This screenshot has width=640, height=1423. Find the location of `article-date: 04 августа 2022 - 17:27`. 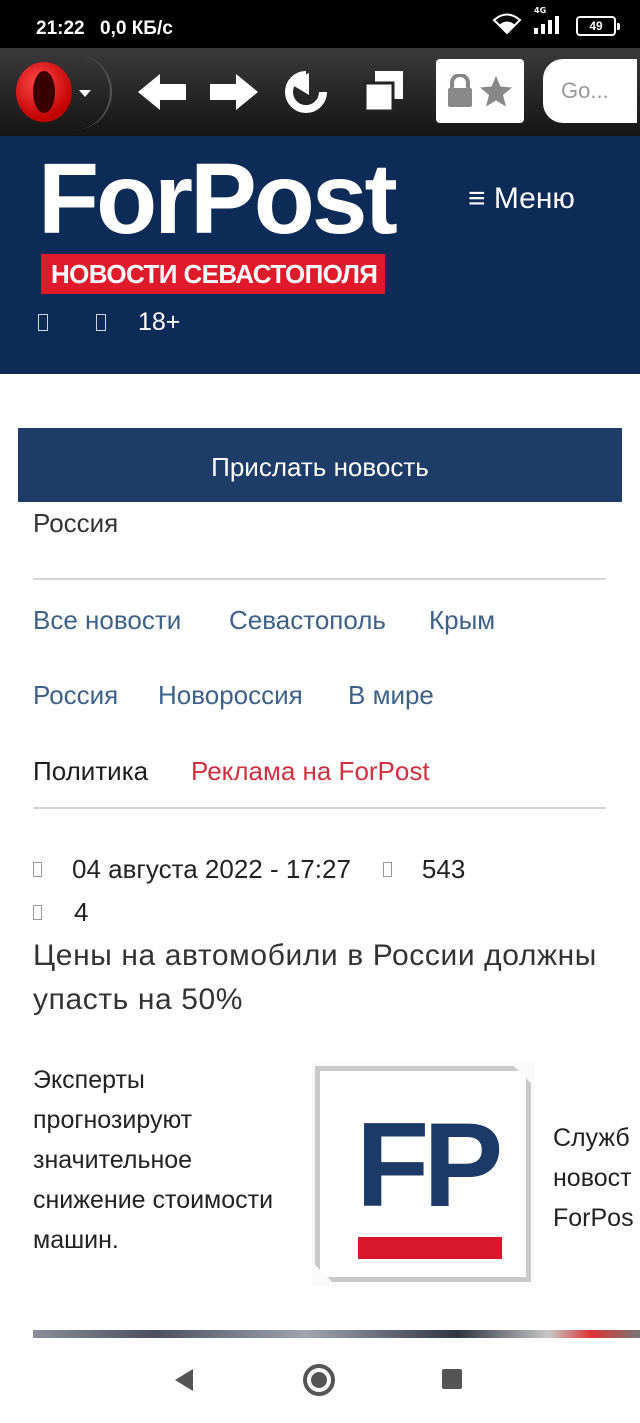

article-date: 04 августа 2022 - 17:27 is located at coordinates (211, 868).